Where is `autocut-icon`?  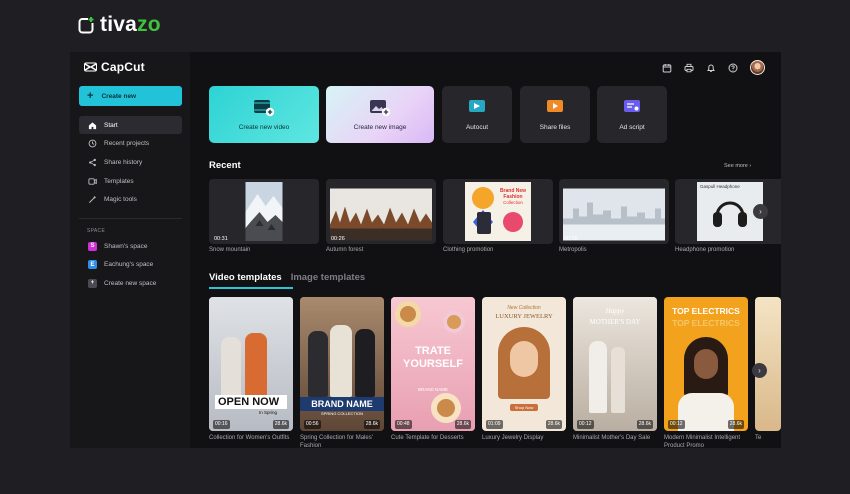 autocut-icon is located at coordinates (477, 106).